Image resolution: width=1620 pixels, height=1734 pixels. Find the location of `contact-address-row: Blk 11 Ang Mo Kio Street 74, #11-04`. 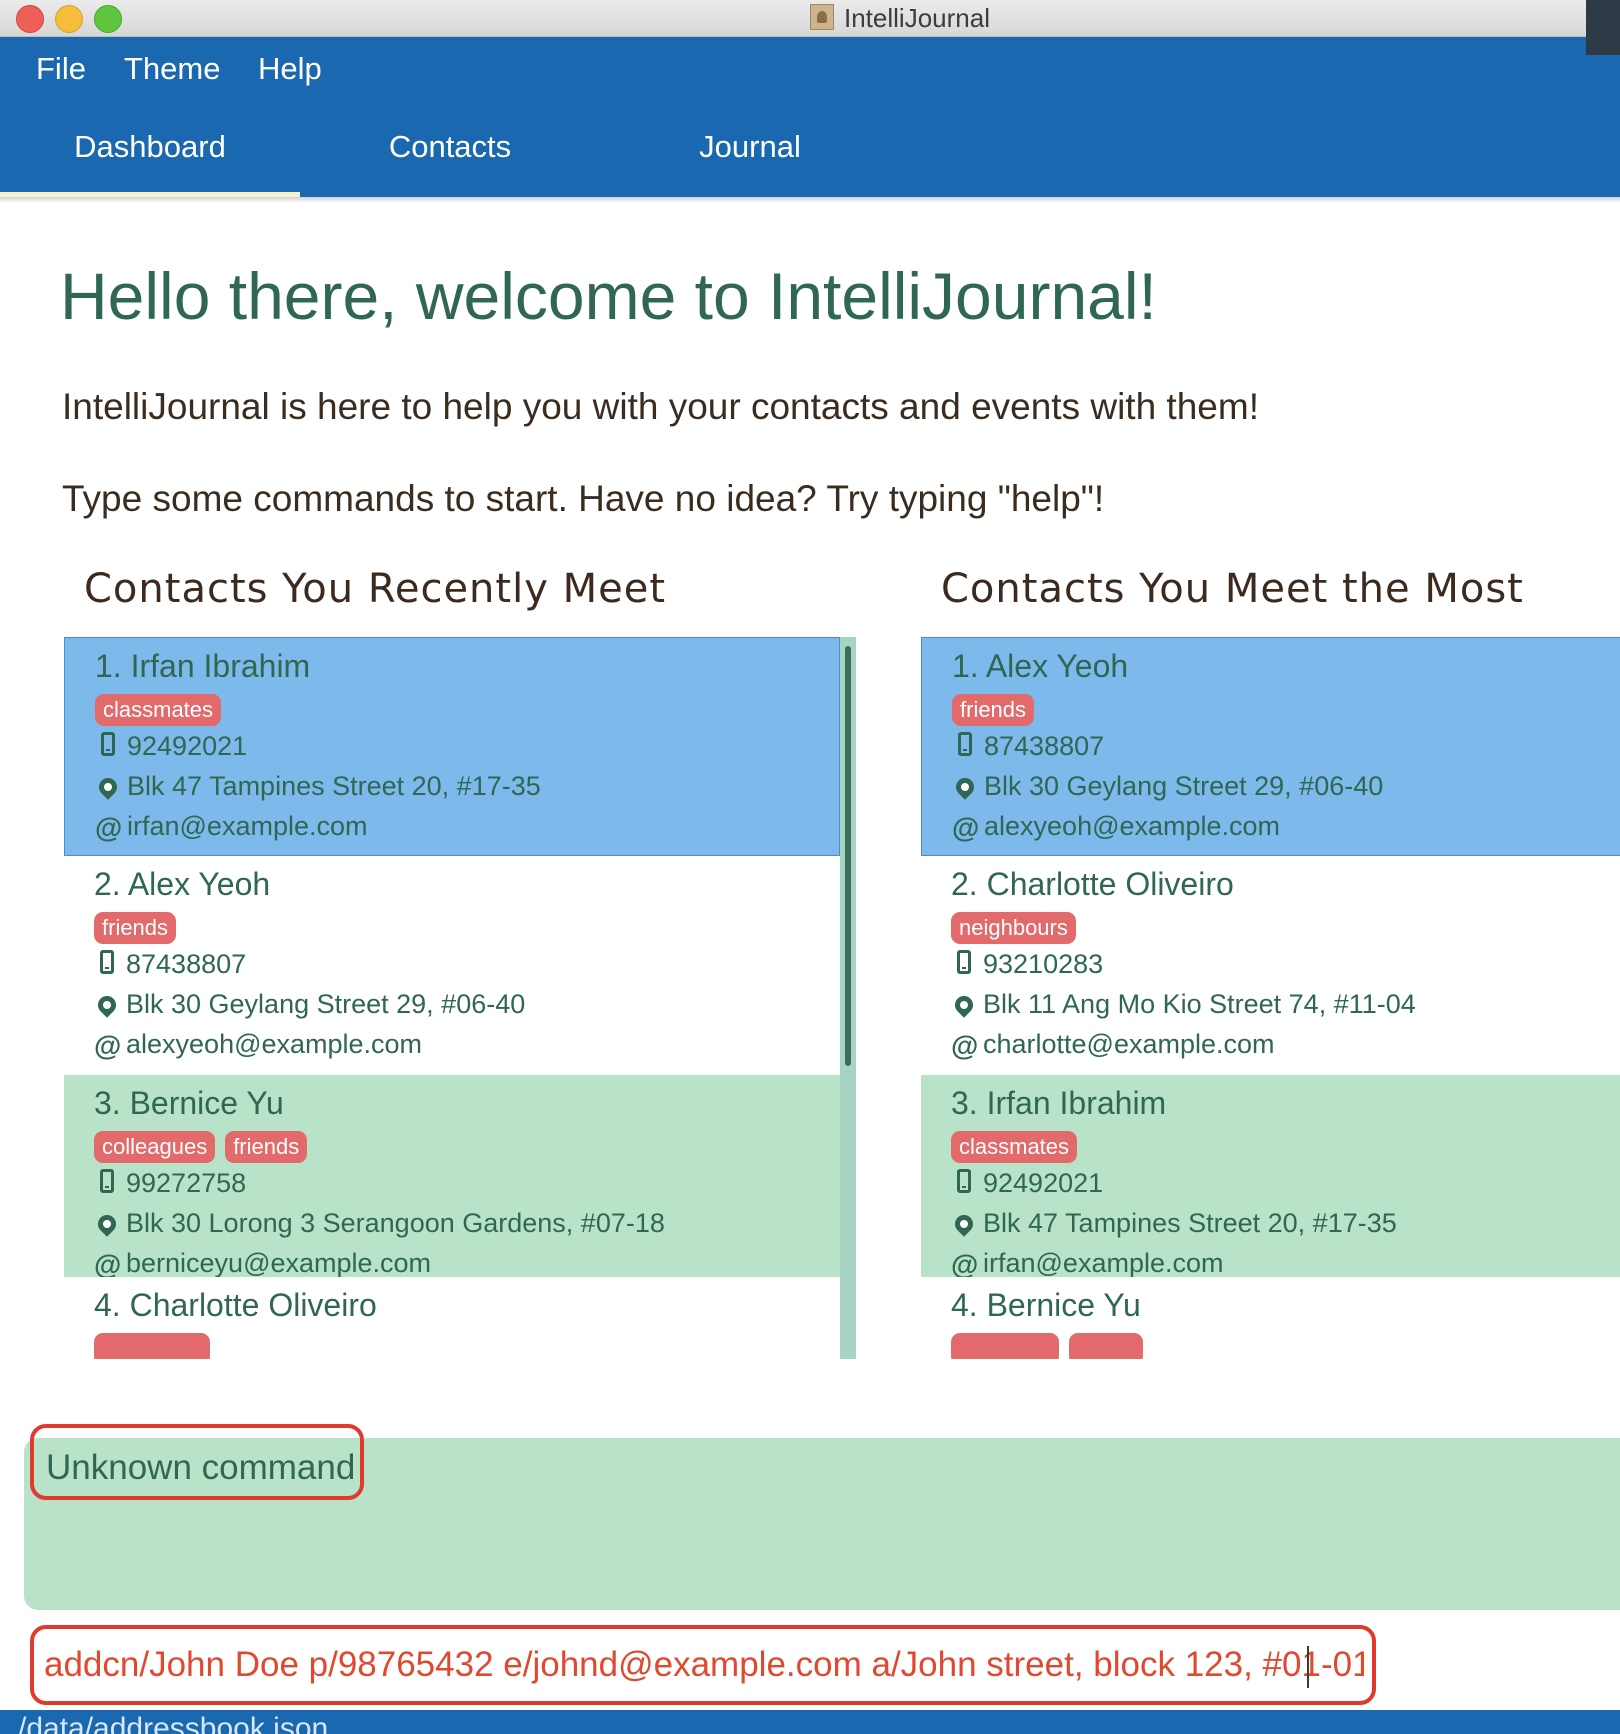

contact-address-row: Blk 11 Ang Mo Kio Street 74, #11-04 is located at coordinates (1183, 1005).